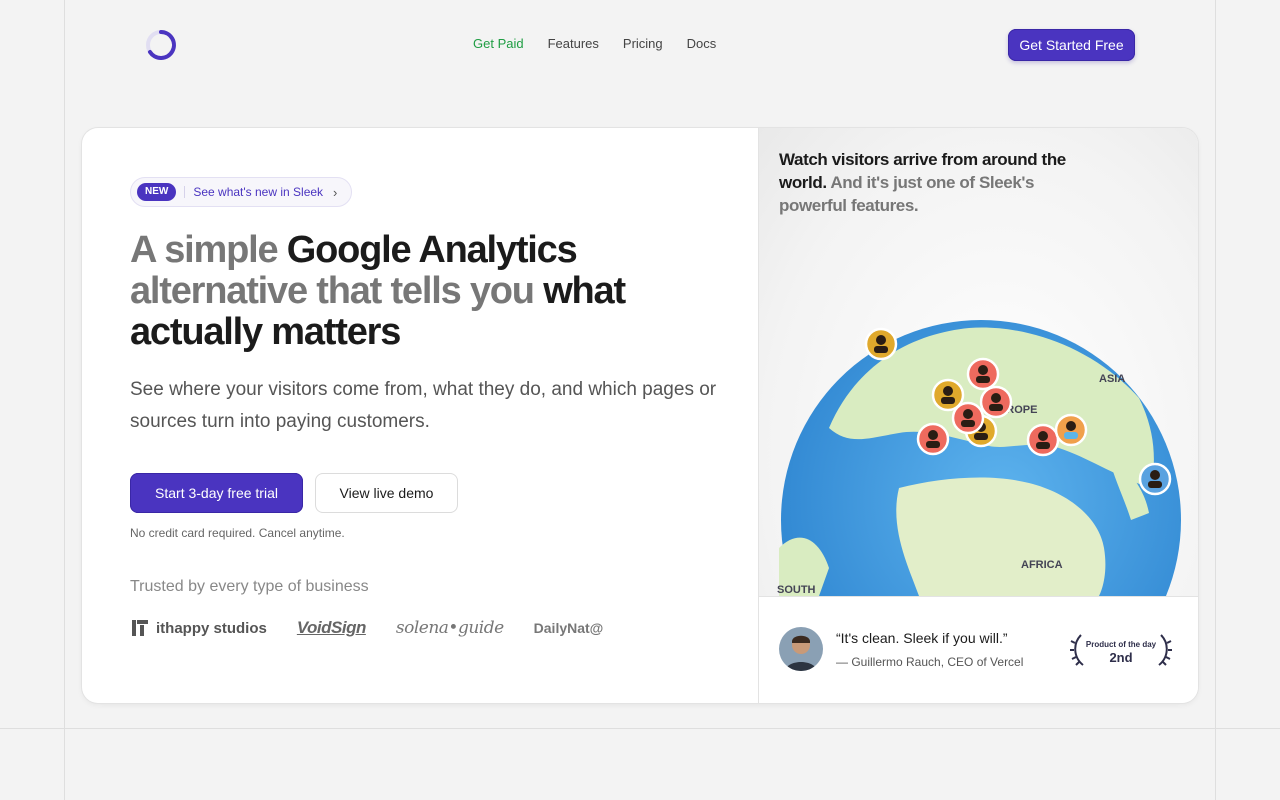 The image size is (1280, 800). I want to click on guillermo-avatar, so click(801, 649).